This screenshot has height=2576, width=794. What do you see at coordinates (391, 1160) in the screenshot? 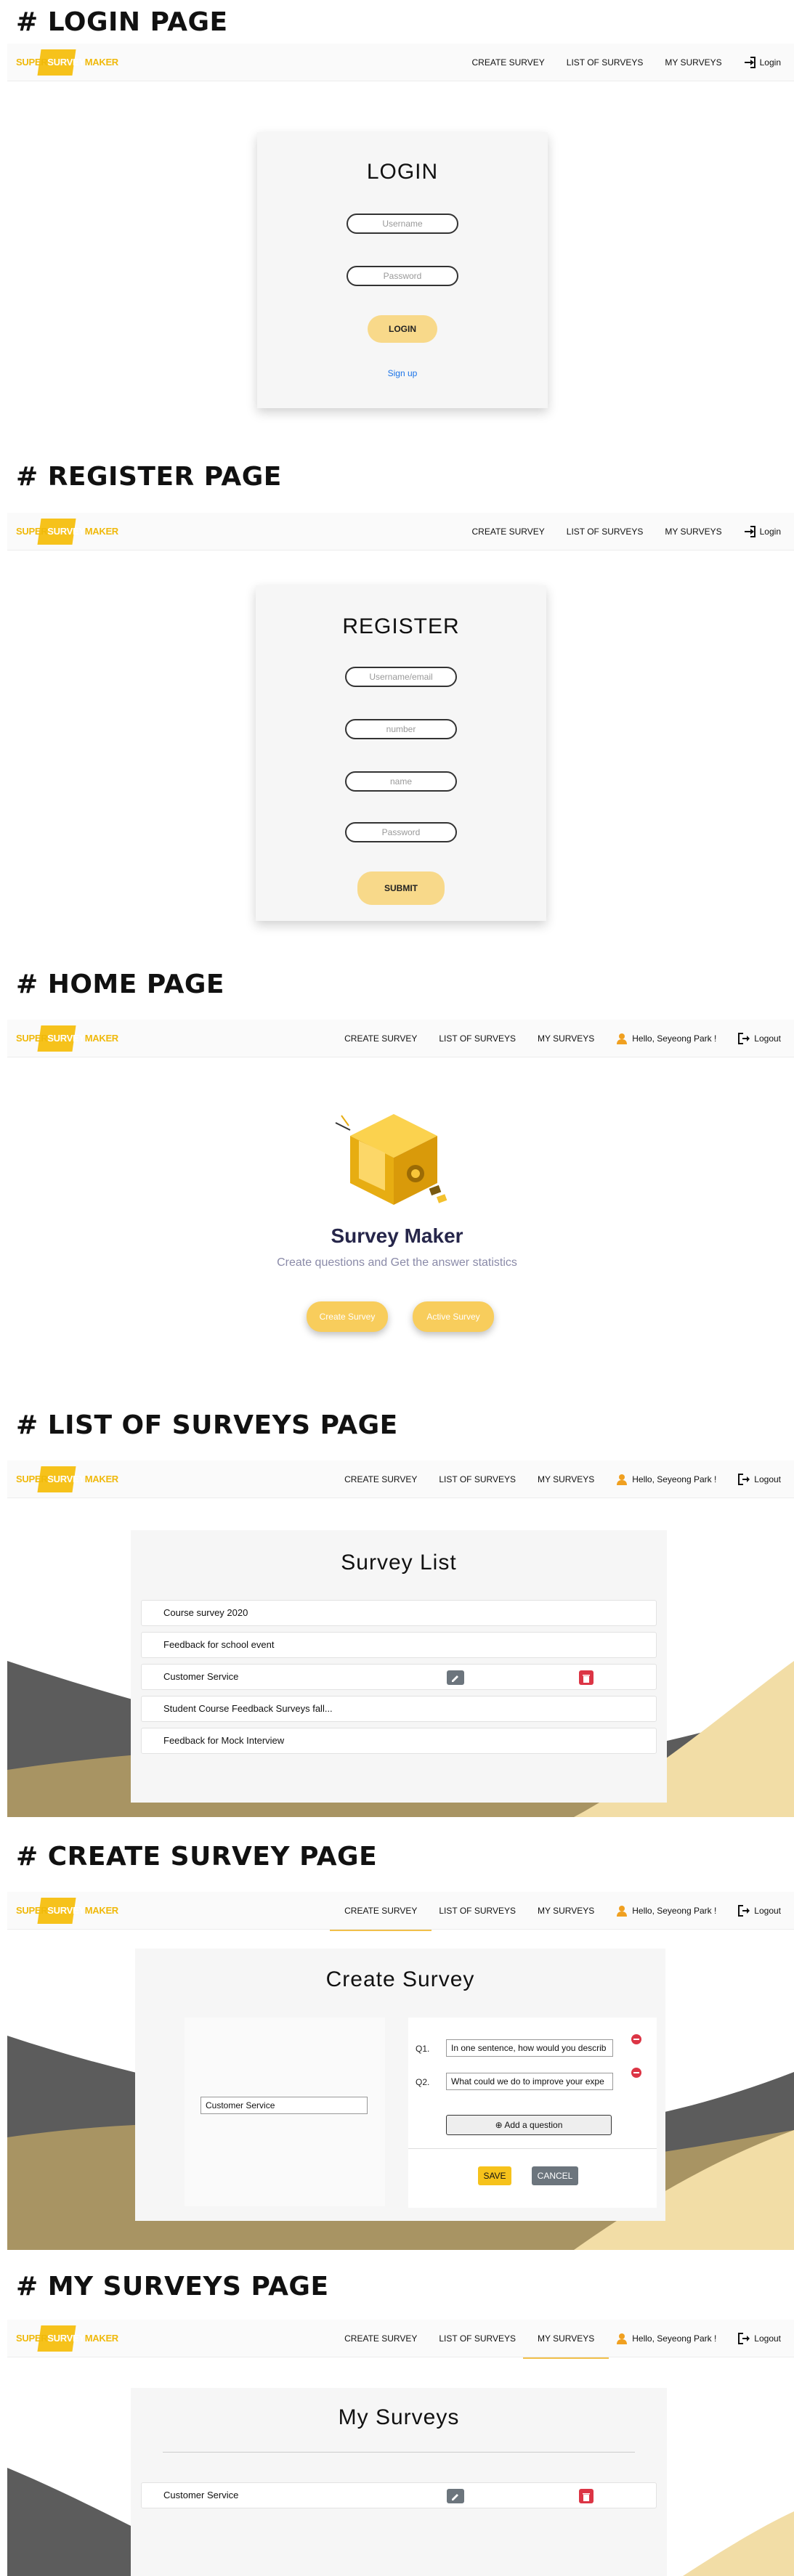
I see `safe-box-illustration` at bounding box center [391, 1160].